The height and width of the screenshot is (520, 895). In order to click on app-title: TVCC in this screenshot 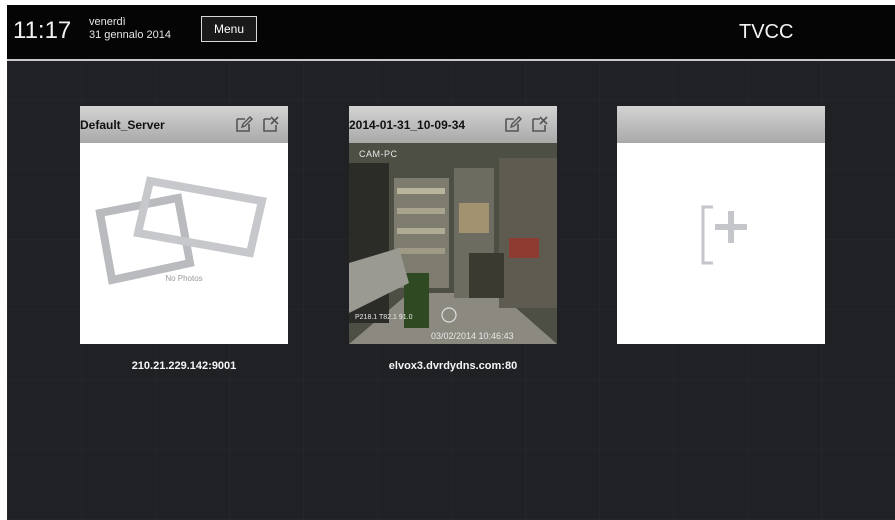, I will do `click(766, 32)`.